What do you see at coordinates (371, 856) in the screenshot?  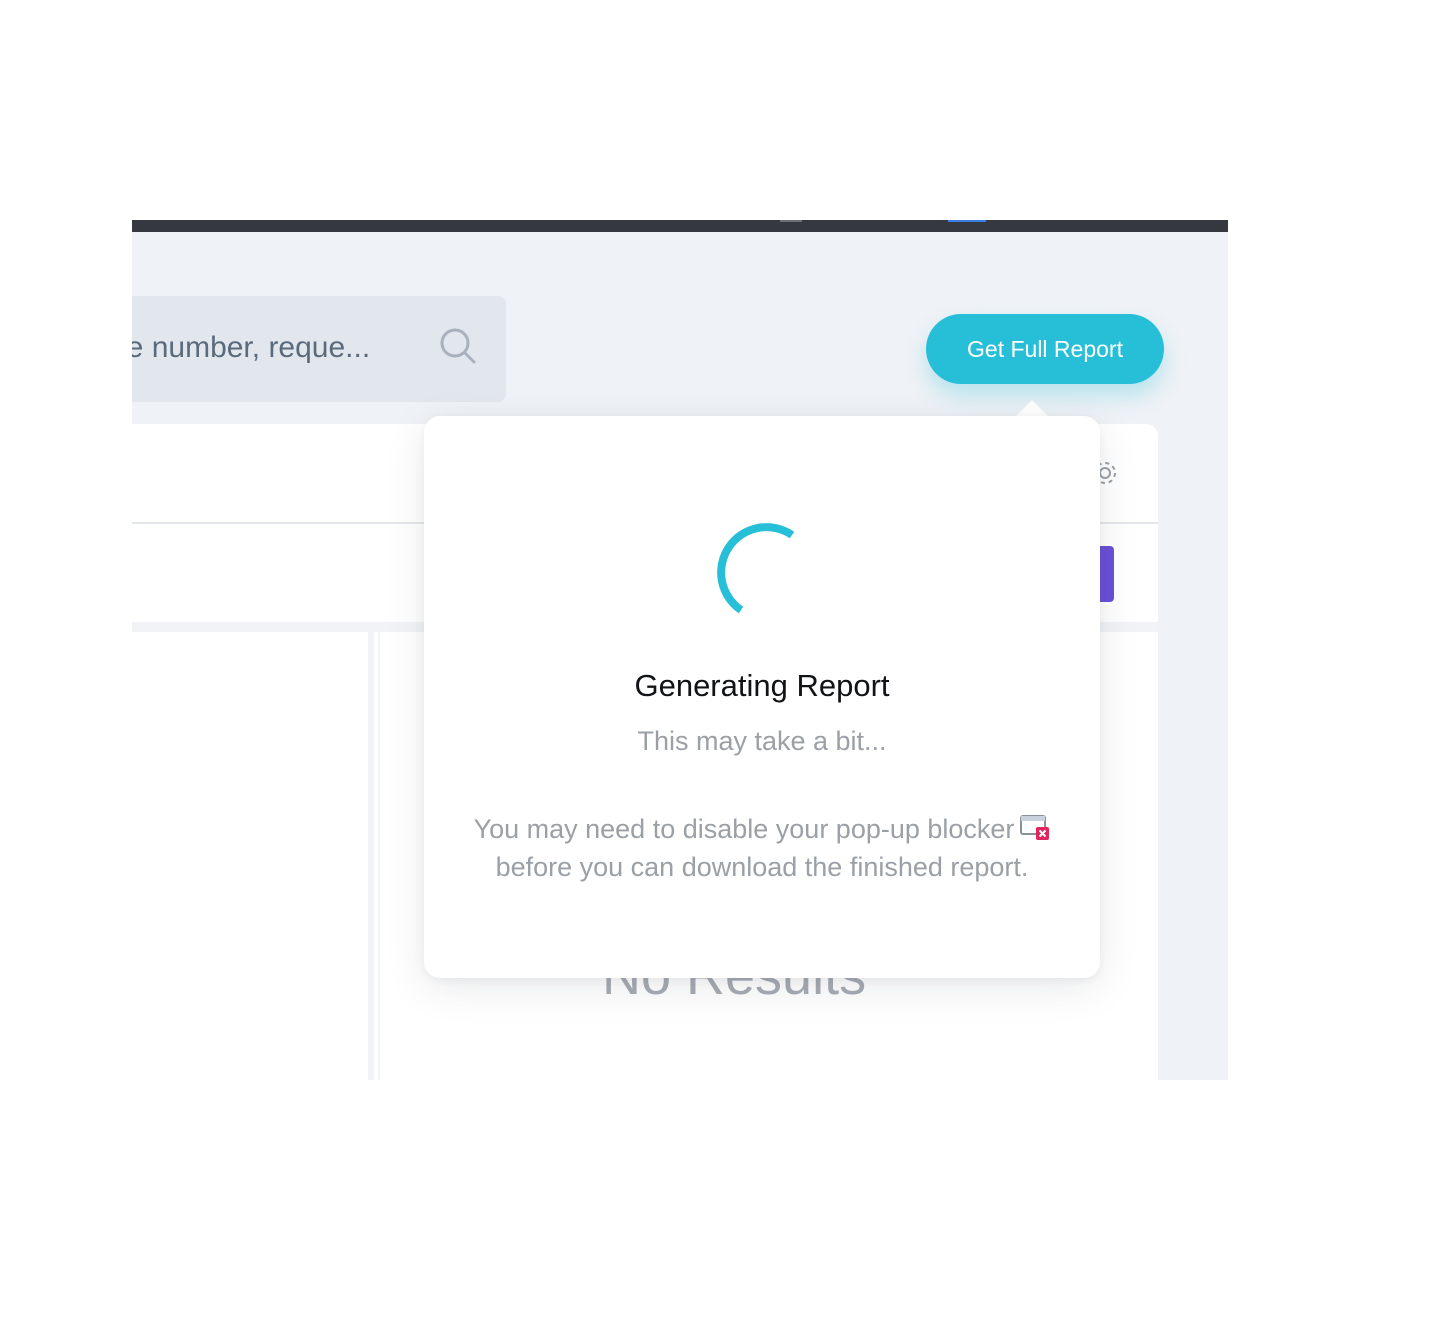 I see `column-divider` at bounding box center [371, 856].